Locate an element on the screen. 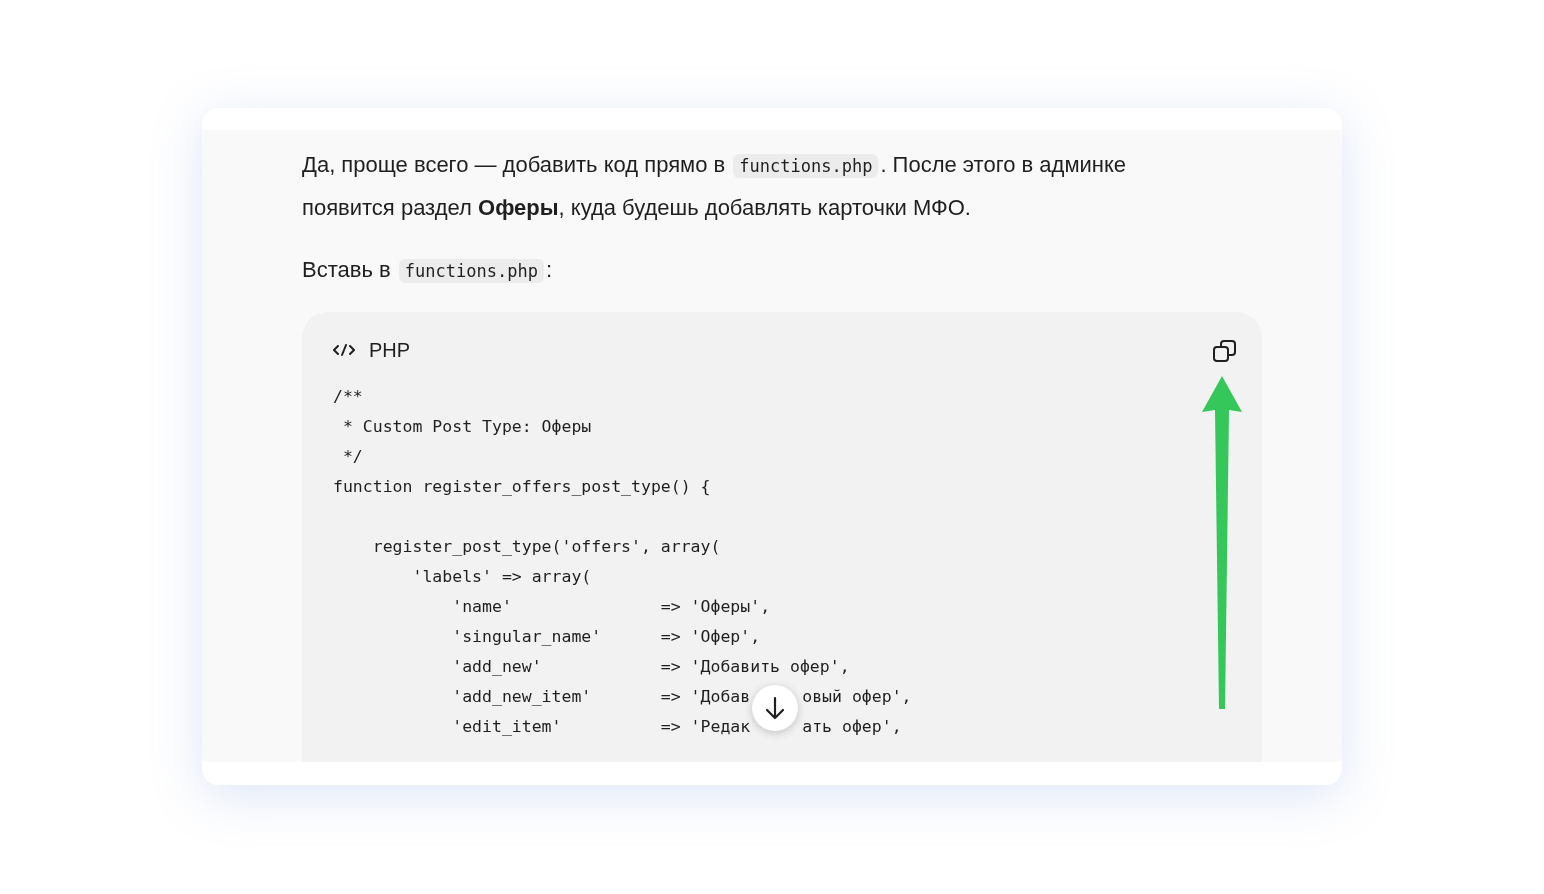 The width and height of the screenshot is (1544, 894). arrow-down-icon is located at coordinates (775, 708).